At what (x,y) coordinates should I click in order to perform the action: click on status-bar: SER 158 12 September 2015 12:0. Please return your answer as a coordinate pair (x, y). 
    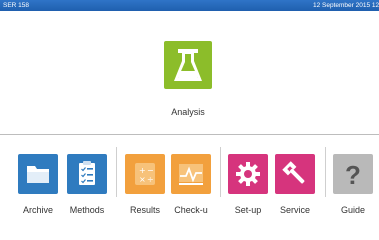
    Looking at the image, I should click on (189, 5).